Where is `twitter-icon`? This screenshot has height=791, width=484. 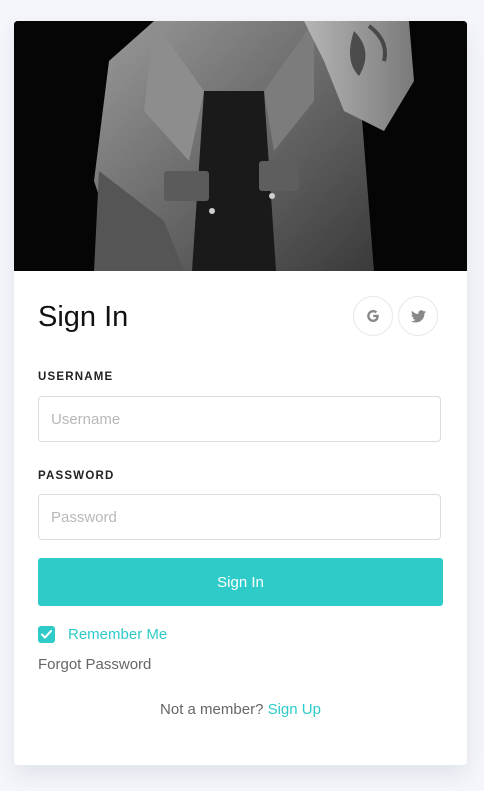
twitter-icon is located at coordinates (418, 315).